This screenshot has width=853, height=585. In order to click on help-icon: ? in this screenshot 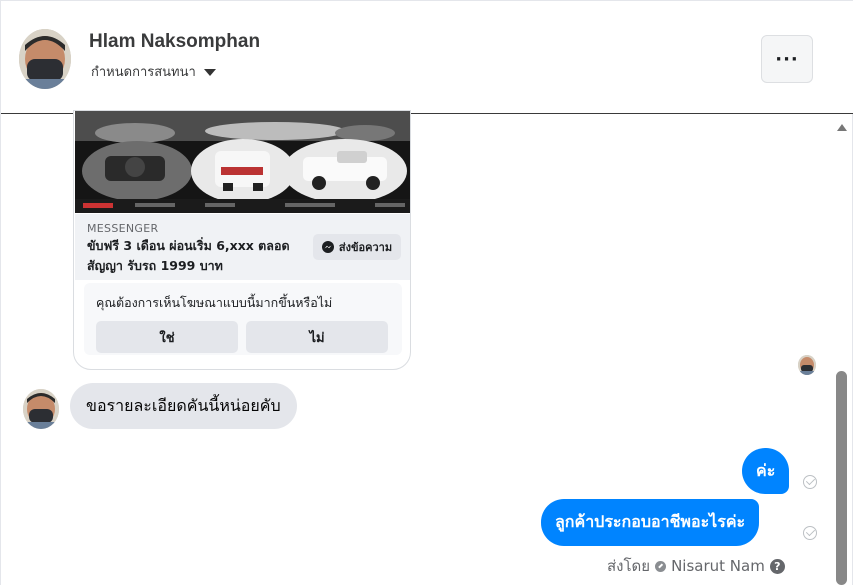, I will do `click(777, 566)`.